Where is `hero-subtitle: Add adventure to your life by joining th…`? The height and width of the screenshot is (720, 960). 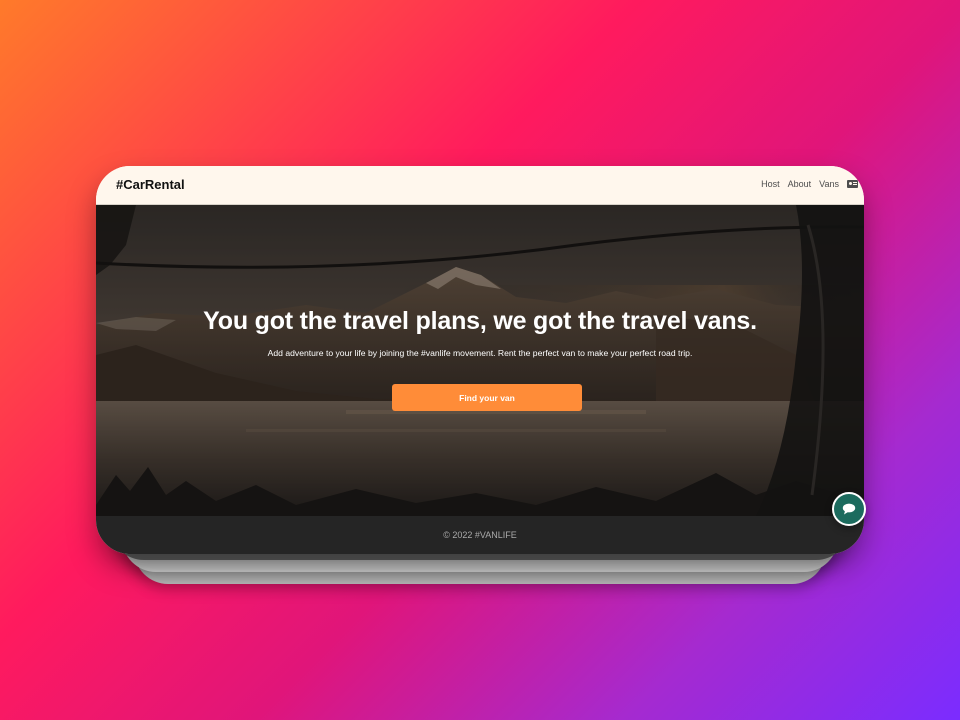
hero-subtitle: Add adventure to your life by joining th… is located at coordinates (480, 353).